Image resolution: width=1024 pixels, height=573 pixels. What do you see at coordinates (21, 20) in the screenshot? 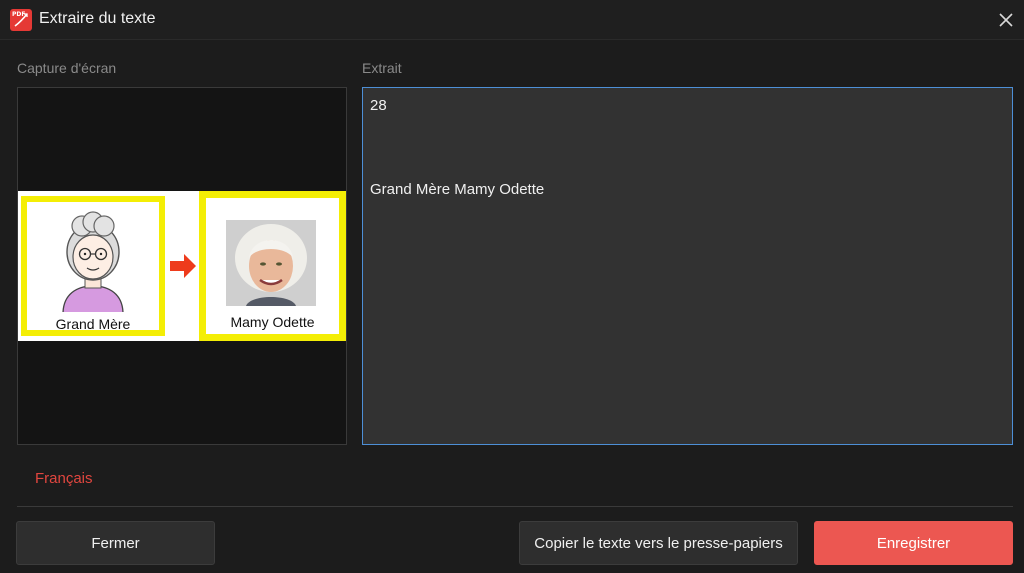
I see `pdf-app-icon: PDF` at bounding box center [21, 20].